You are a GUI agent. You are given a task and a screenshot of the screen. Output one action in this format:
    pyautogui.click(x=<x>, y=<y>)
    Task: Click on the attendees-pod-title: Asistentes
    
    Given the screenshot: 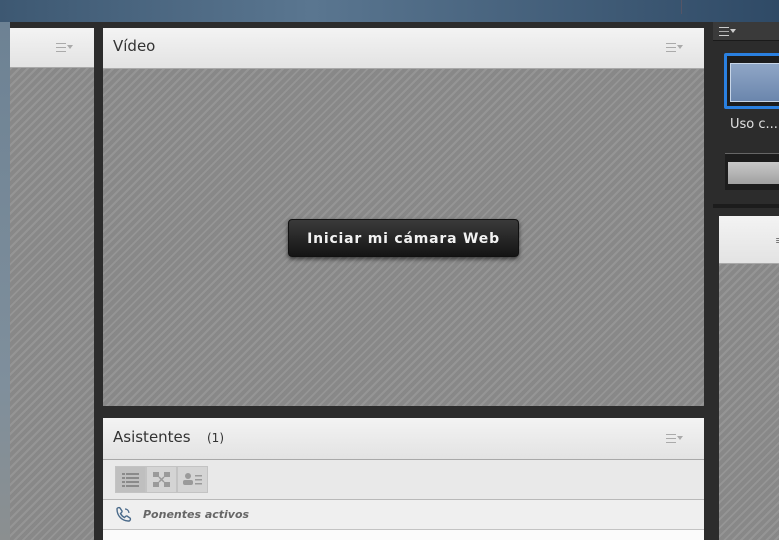 What is the action you would take?
    pyautogui.click(x=152, y=437)
    